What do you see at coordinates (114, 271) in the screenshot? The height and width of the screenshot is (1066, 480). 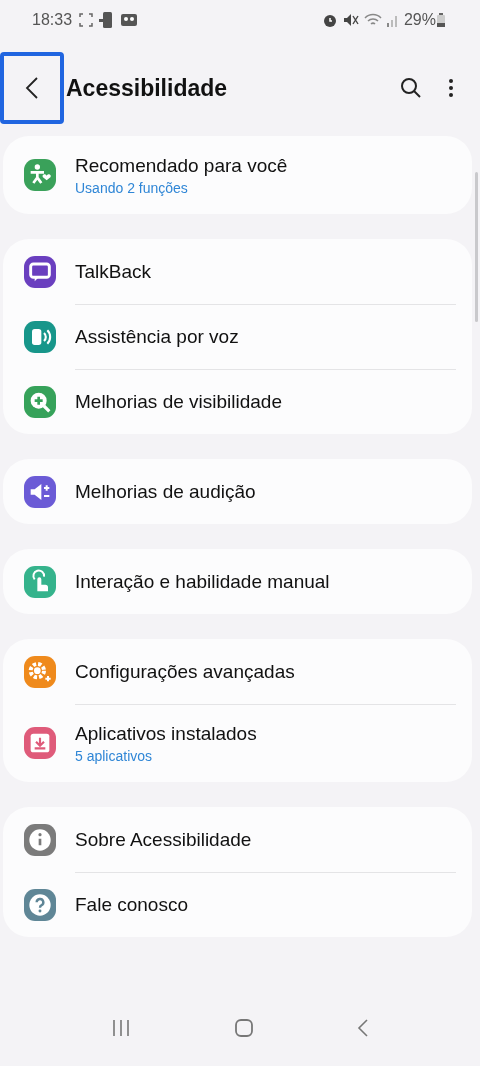 I see `item-title: TalkBack` at bounding box center [114, 271].